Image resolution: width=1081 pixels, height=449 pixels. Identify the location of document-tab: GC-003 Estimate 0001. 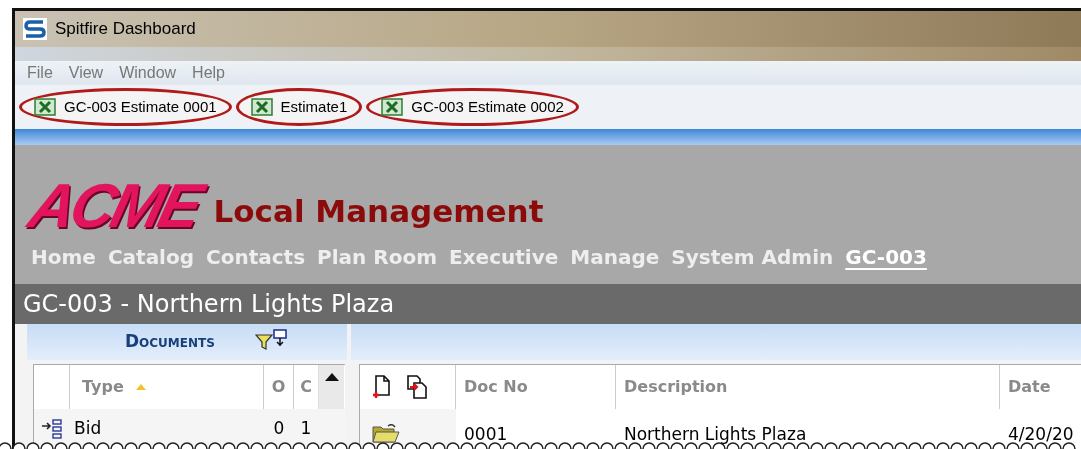
(125, 106).